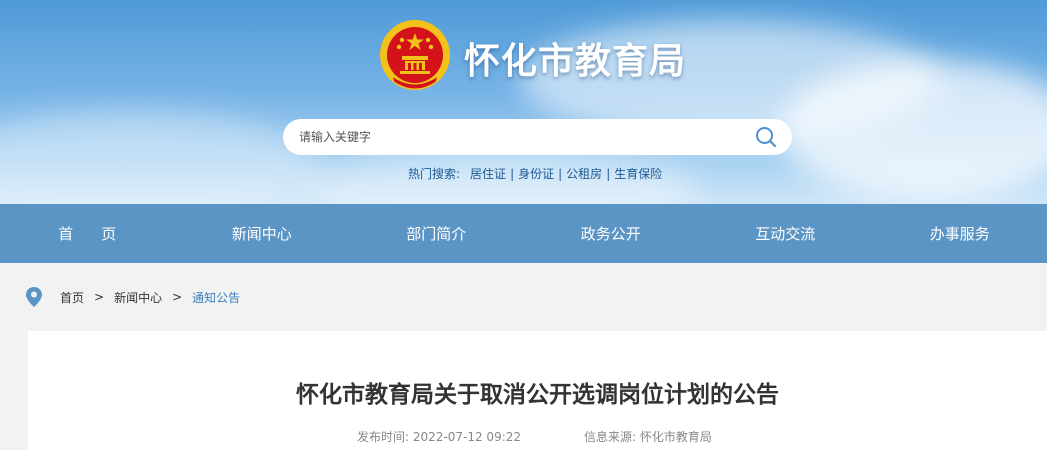 The width and height of the screenshot is (1047, 450). I want to click on nav-item-label: 办事服务, so click(959, 234).